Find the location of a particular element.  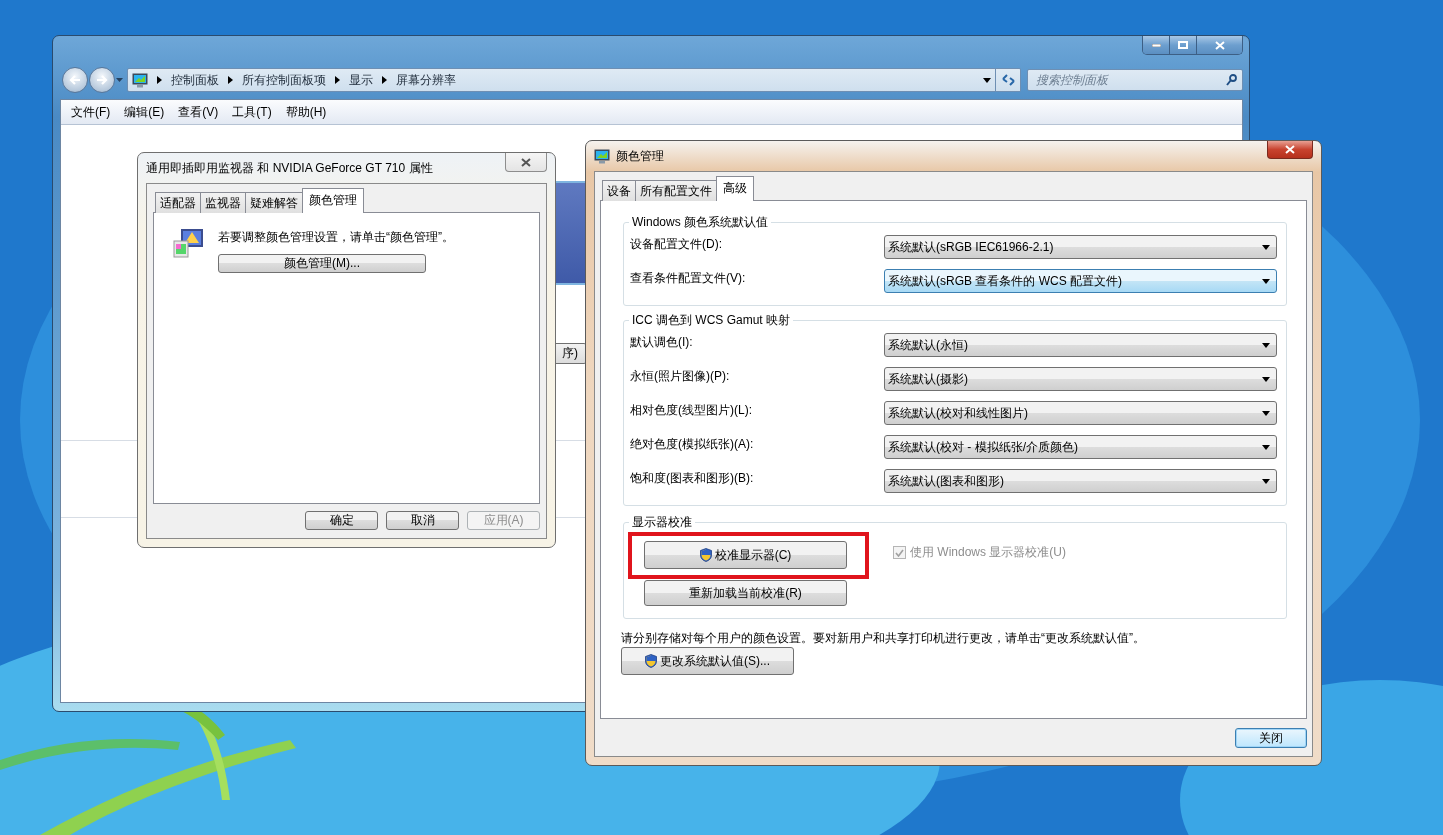

window-title: 颜色管理 is located at coordinates (629, 153).